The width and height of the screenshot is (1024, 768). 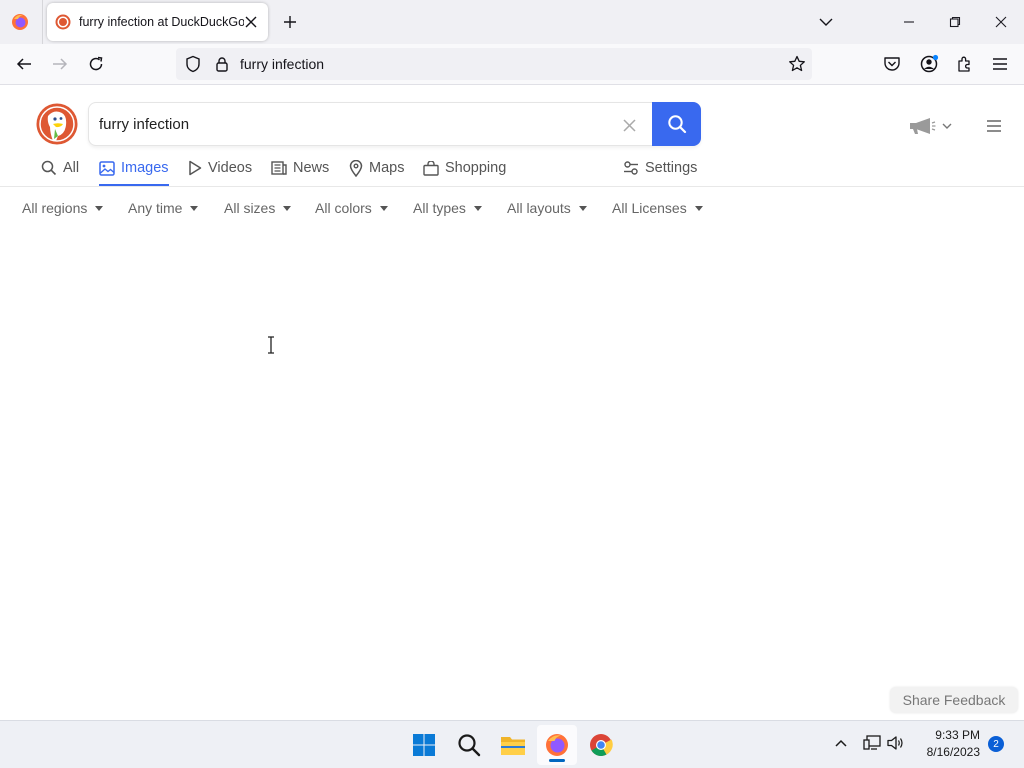 What do you see at coordinates (896, 743) in the screenshot?
I see `volume-button` at bounding box center [896, 743].